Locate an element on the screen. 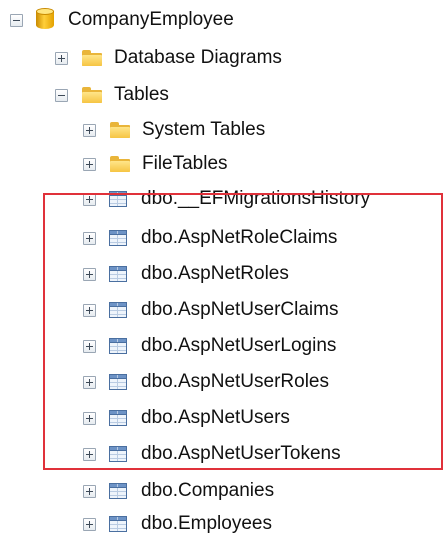 The height and width of the screenshot is (542, 445). tree-node-label: dbo.AspNetUserRoles is located at coordinates (235, 381).